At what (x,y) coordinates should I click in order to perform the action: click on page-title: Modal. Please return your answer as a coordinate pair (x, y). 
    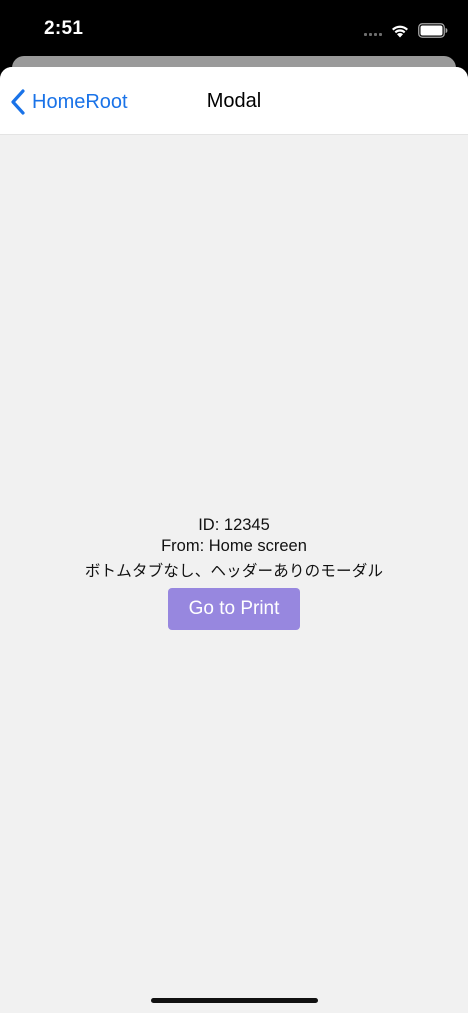
    Looking at the image, I should click on (234, 101).